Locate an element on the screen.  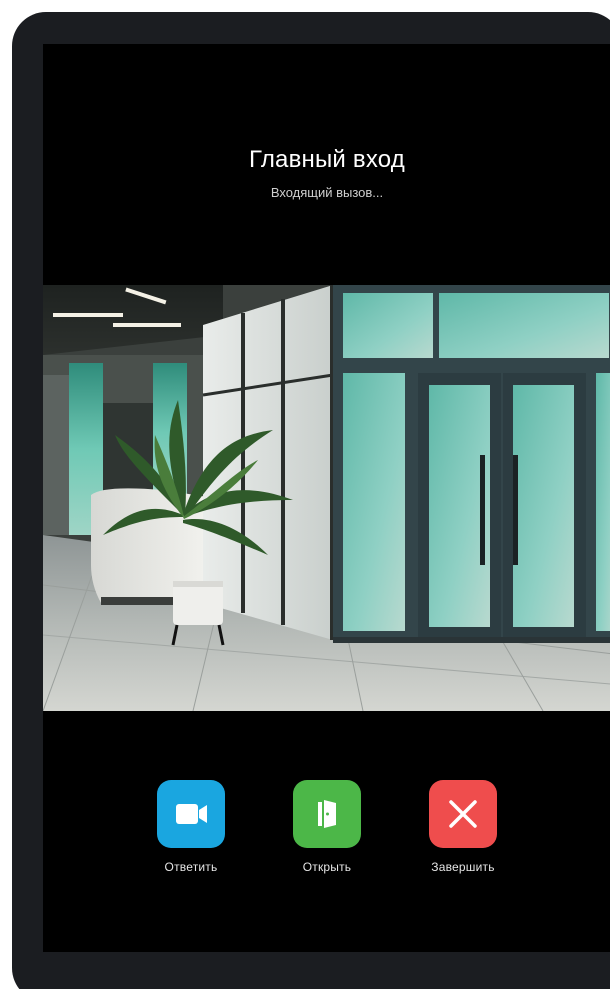
video-camera-icon is located at coordinates (191, 814).